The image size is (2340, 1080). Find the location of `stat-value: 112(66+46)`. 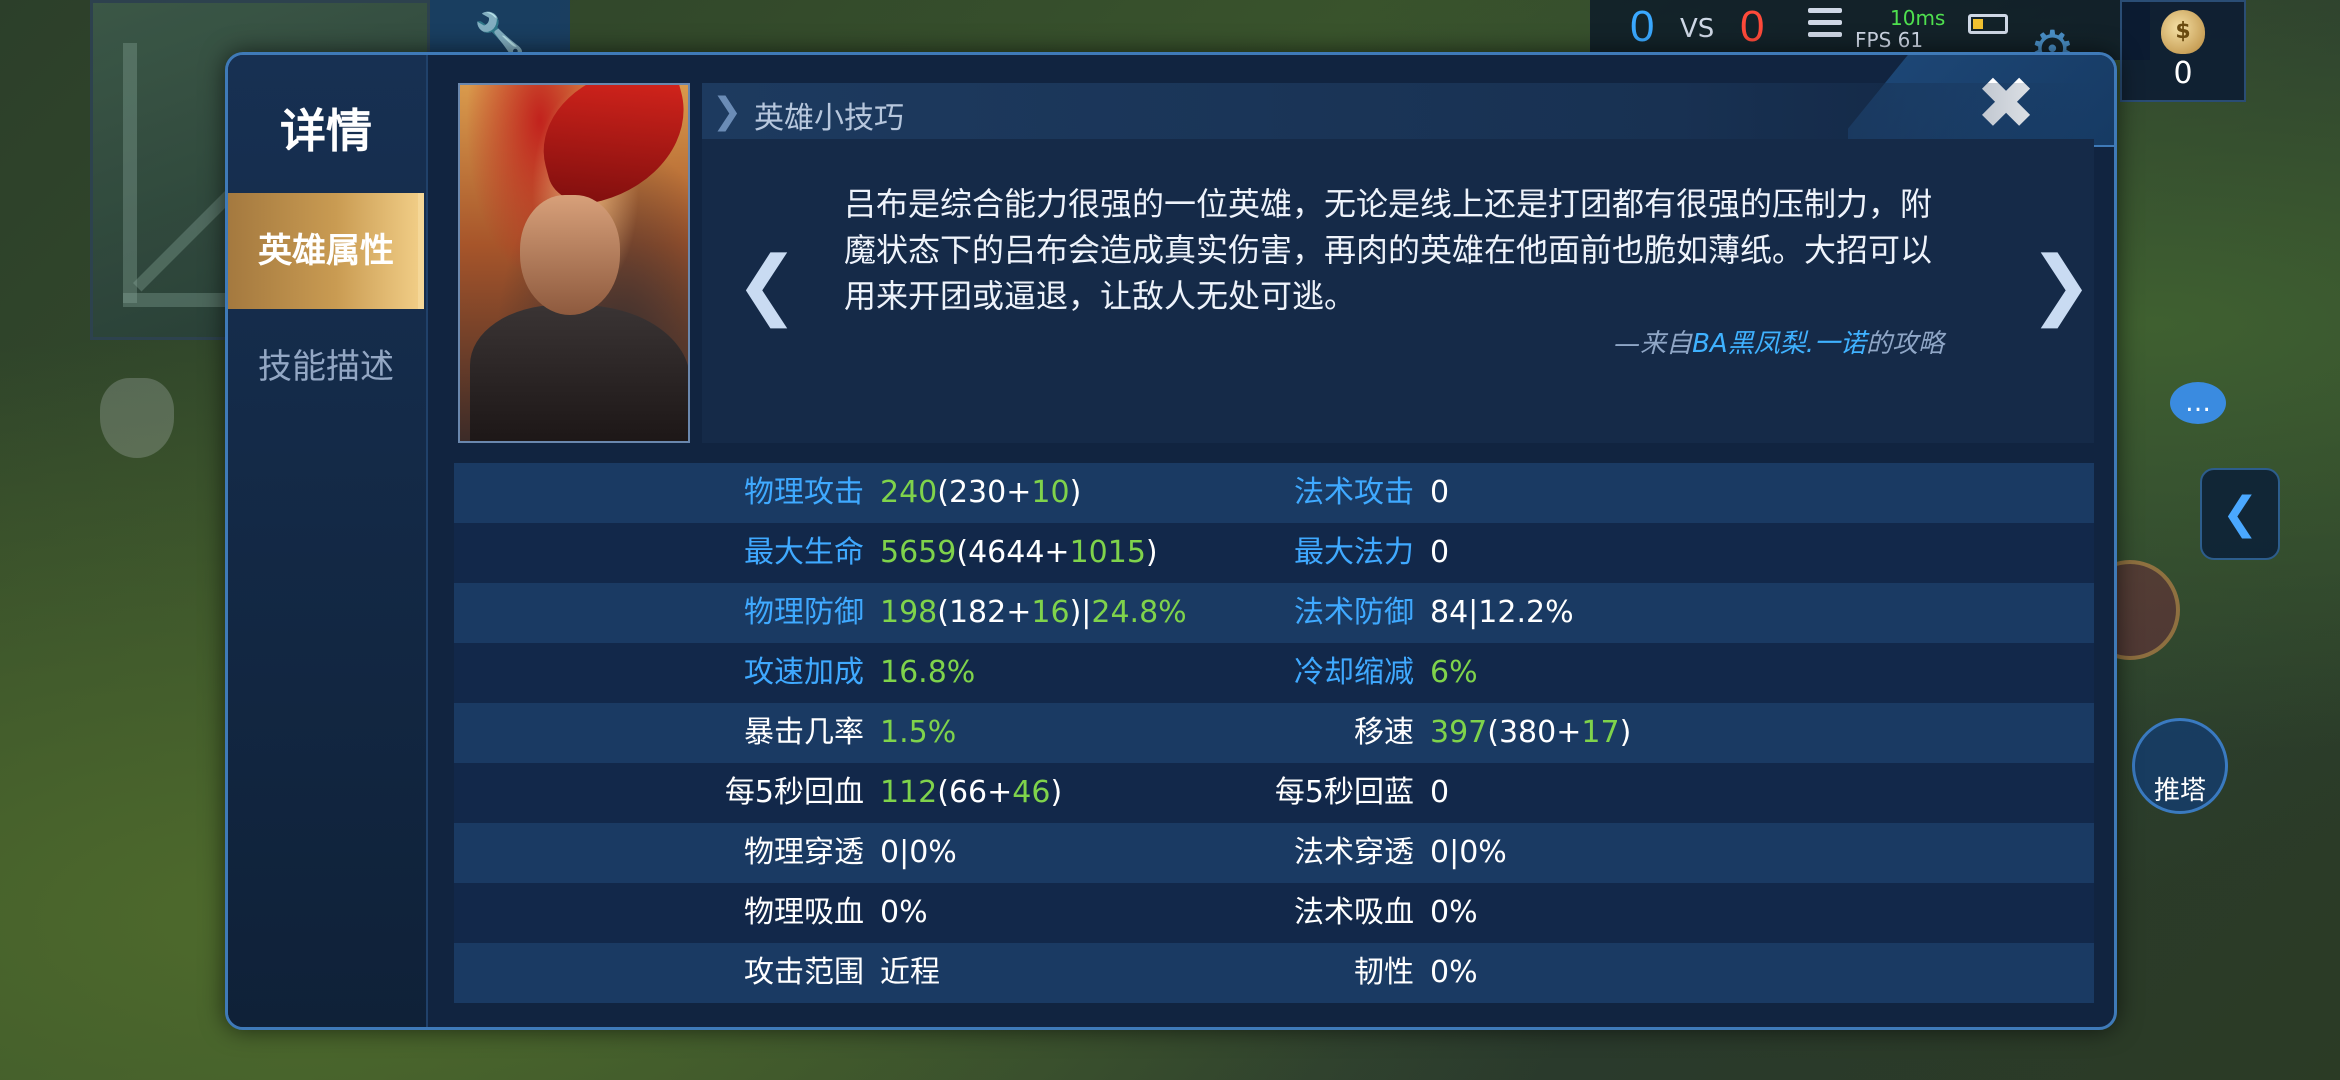

stat-value: 112(66+46) is located at coordinates (971, 793).